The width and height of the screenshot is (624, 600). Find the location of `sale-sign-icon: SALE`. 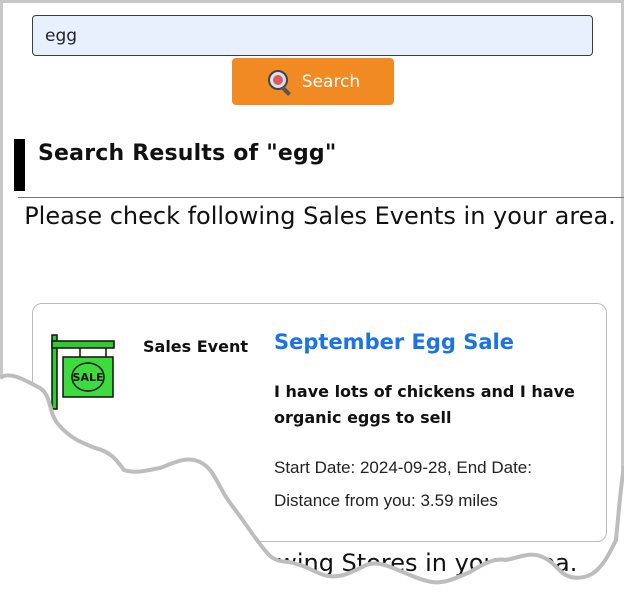

sale-sign-icon: SALE is located at coordinates (83, 372).